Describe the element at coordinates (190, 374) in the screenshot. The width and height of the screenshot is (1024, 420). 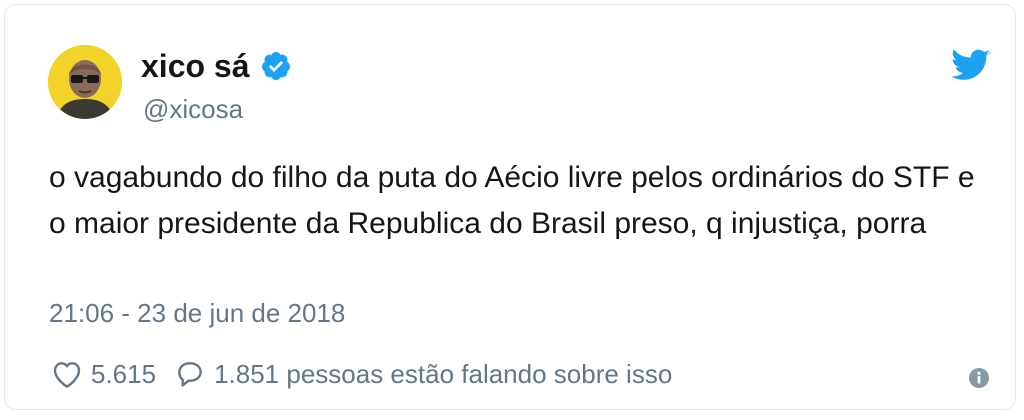
I see `speech-bubble-icon` at that location.